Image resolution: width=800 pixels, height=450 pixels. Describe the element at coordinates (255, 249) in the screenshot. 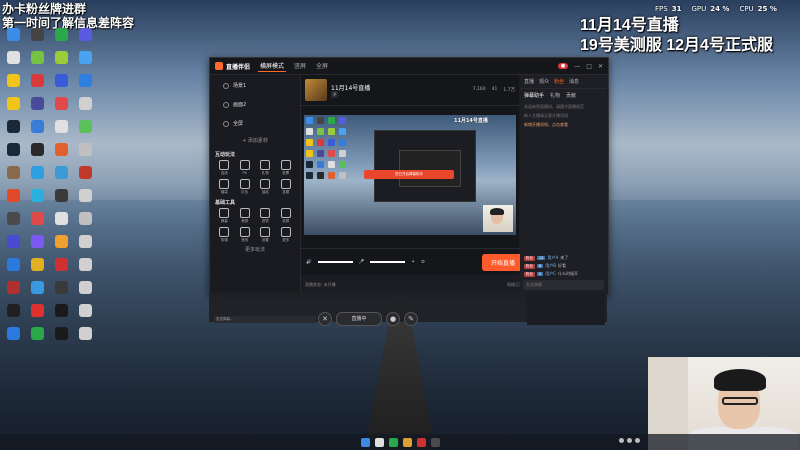

I see `more-tools-button: 更多玩法` at that location.